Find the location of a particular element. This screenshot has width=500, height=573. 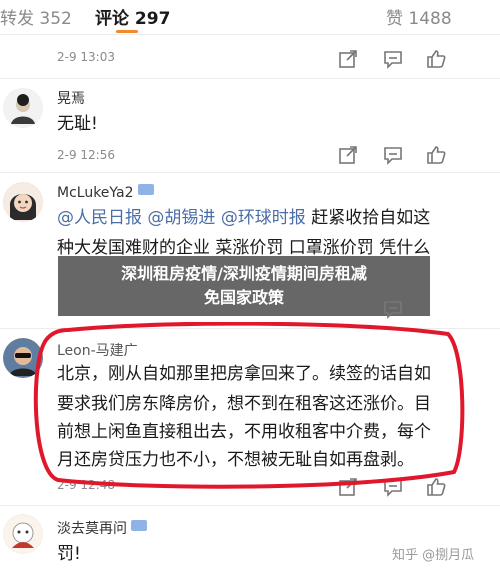

active-tab-indicator is located at coordinates (127, 31).